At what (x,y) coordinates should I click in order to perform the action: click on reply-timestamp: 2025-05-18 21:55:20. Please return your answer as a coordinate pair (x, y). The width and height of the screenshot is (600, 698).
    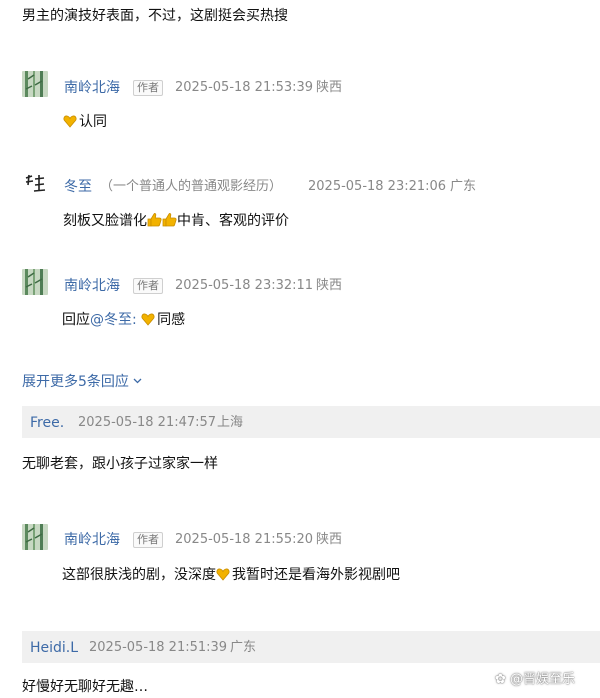
    Looking at the image, I should click on (244, 539).